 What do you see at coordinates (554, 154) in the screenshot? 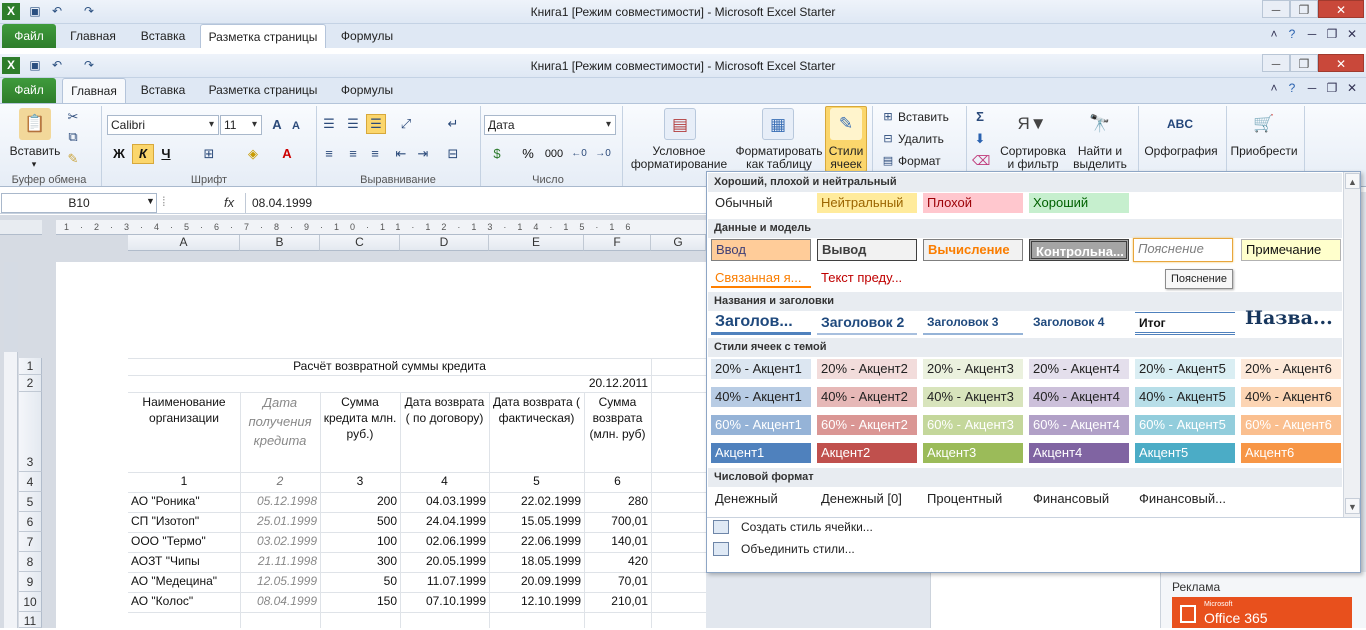
I see `thousands-button: 000` at bounding box center [554, 154].